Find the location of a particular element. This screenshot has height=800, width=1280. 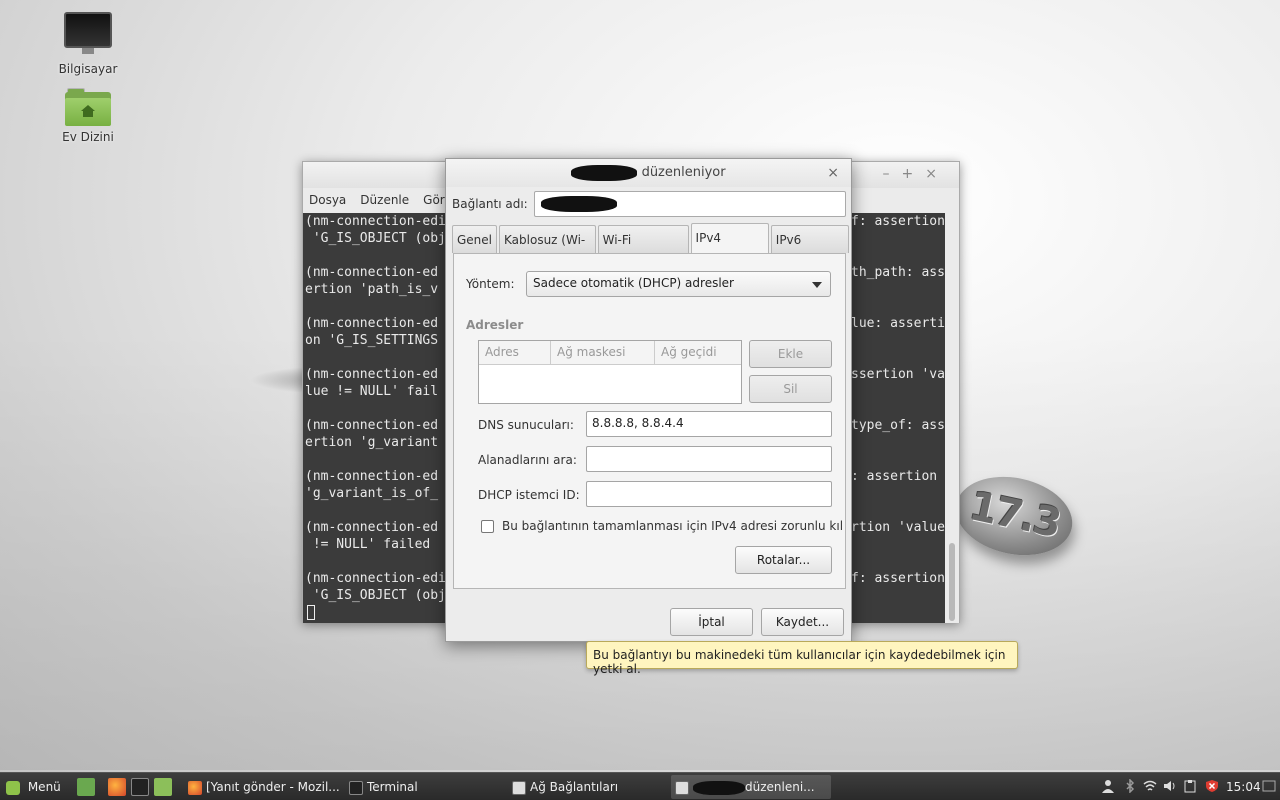

search-domains-input is located at coordinates (709, 459).